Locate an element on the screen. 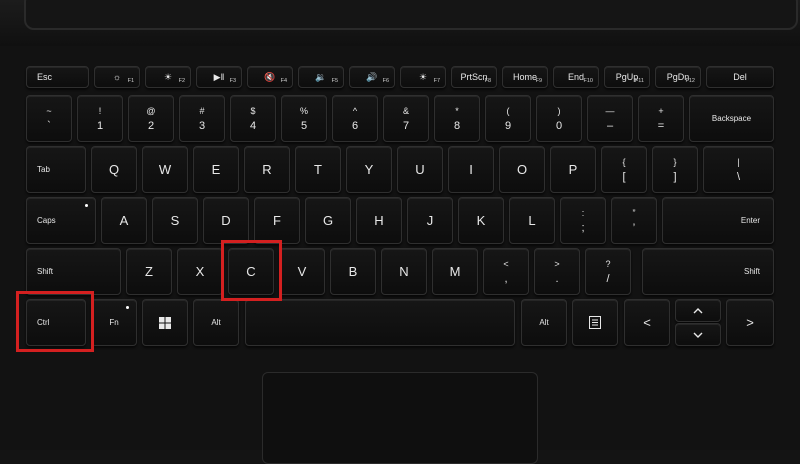 Image resolution: width=800 pixels, height=464 pixels. spacebar-key is located at coordinates (380, 322).